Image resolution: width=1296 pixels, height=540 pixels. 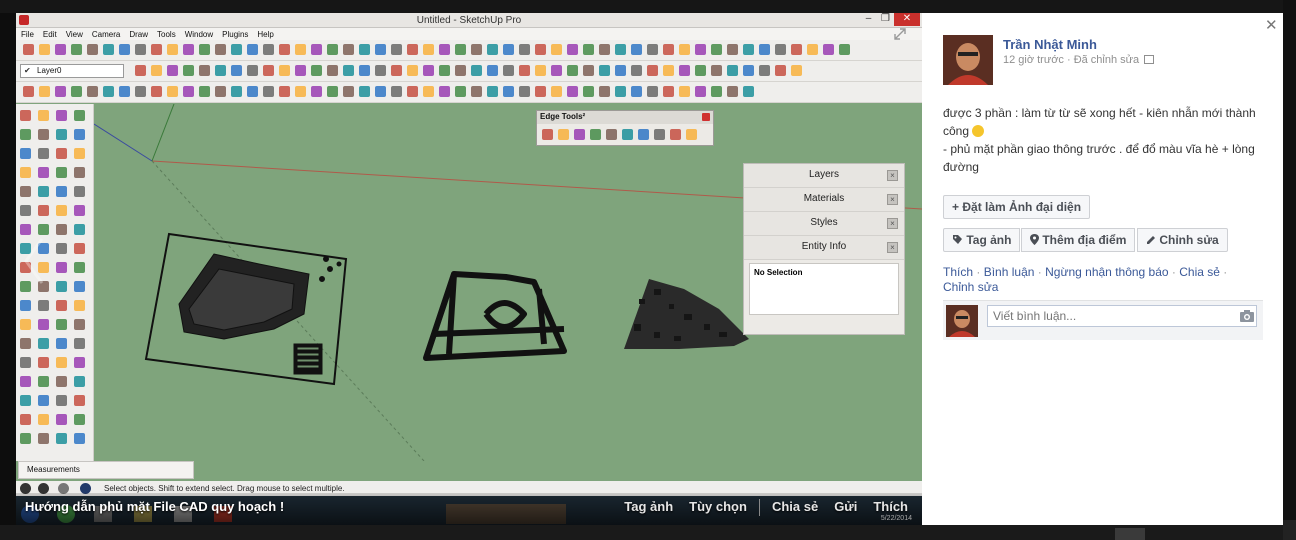 What do you see at coordinates (824, 200) in the screenshot?
I see `tray-materials: Materials ×` at bounding box center [824, 200].